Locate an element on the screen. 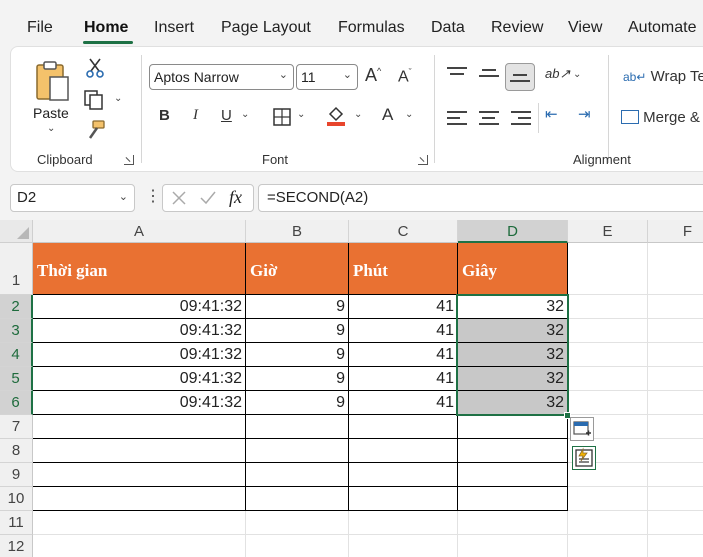  cell-c9 is located at coordinates (403, 475).